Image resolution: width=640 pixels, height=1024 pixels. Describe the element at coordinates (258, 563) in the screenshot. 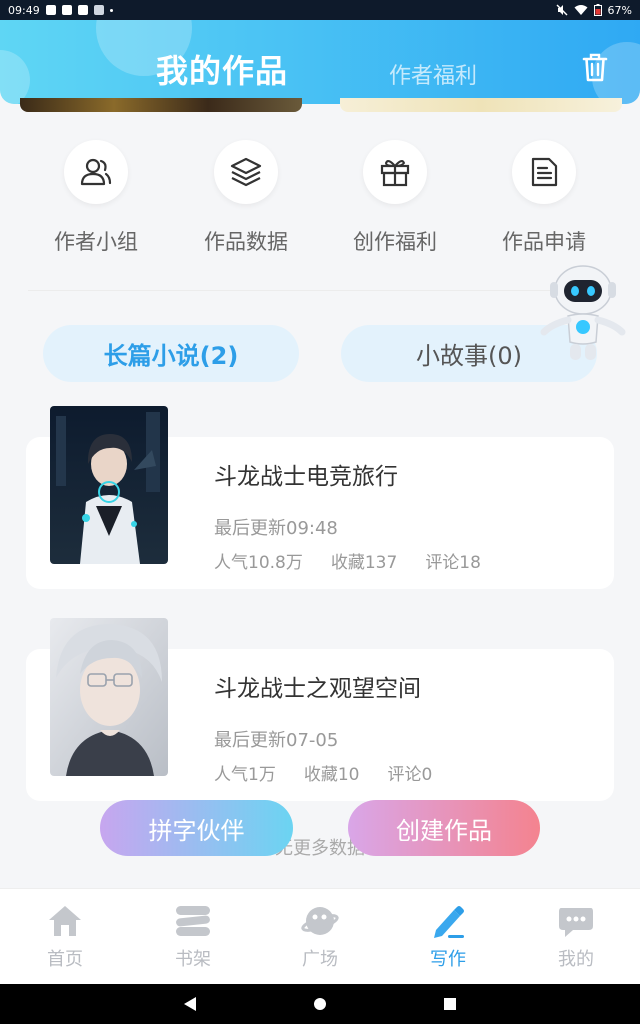

I see `work-popularity: 人气10.8万` at that location.